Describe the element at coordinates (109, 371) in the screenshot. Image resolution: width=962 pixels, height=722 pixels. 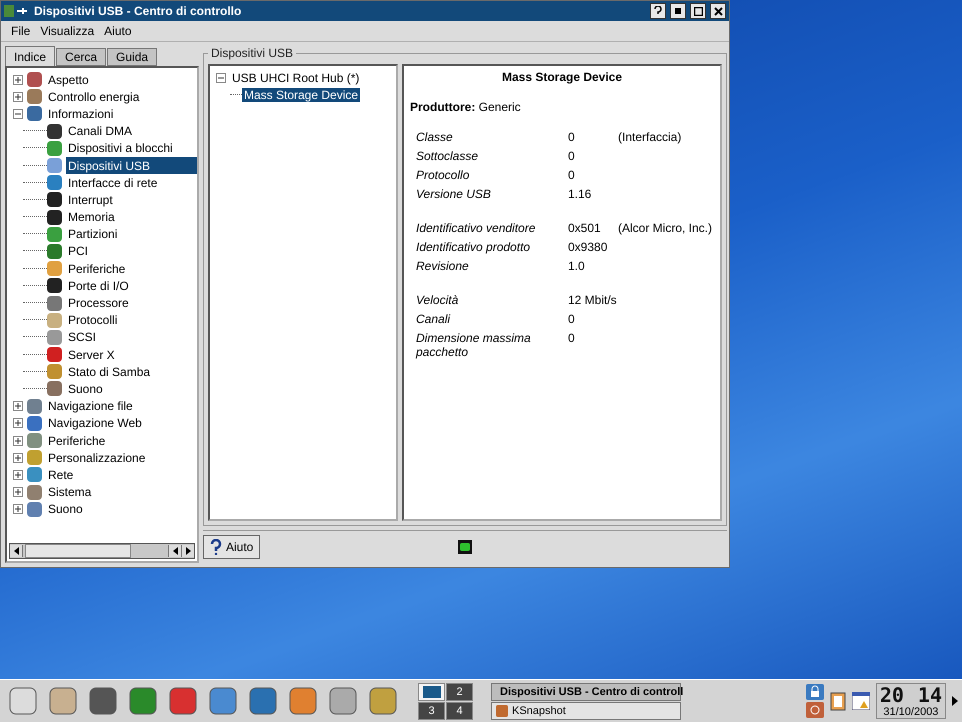
I see `tree-item: Stato di Samba` at that location.